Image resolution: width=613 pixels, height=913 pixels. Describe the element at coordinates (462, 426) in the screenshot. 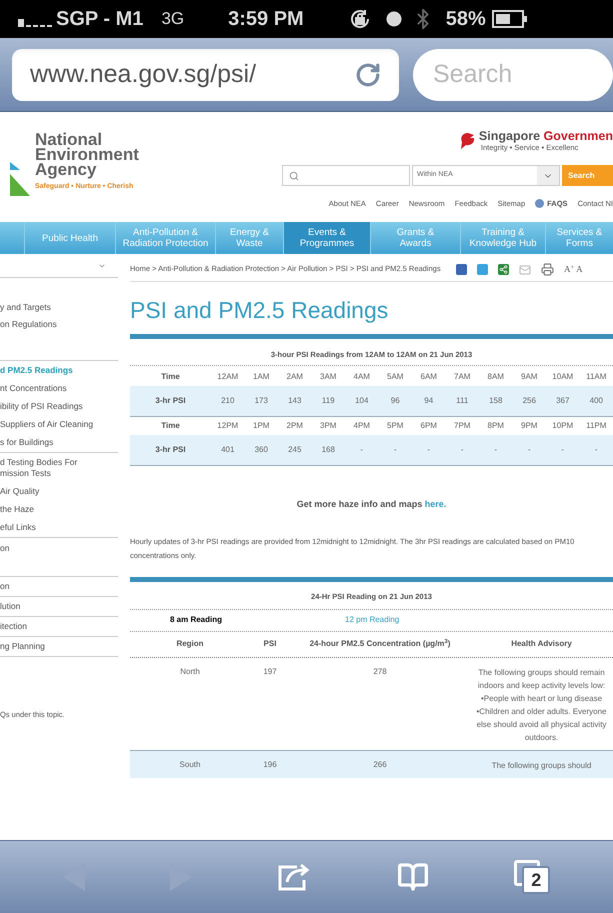

I see `table-cell-text: 7PM` at that location.